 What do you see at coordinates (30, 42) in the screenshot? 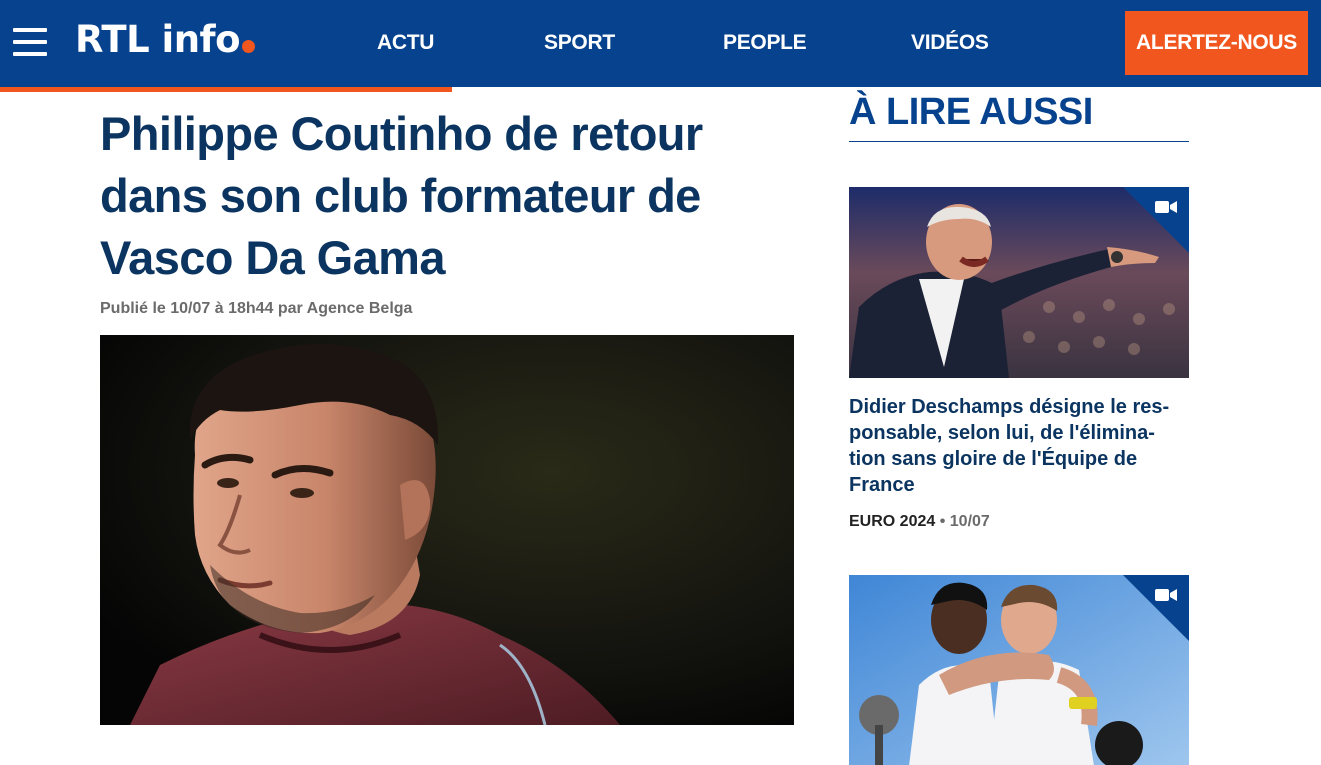
I see `menu-icon` at bounding box center [30, 42].